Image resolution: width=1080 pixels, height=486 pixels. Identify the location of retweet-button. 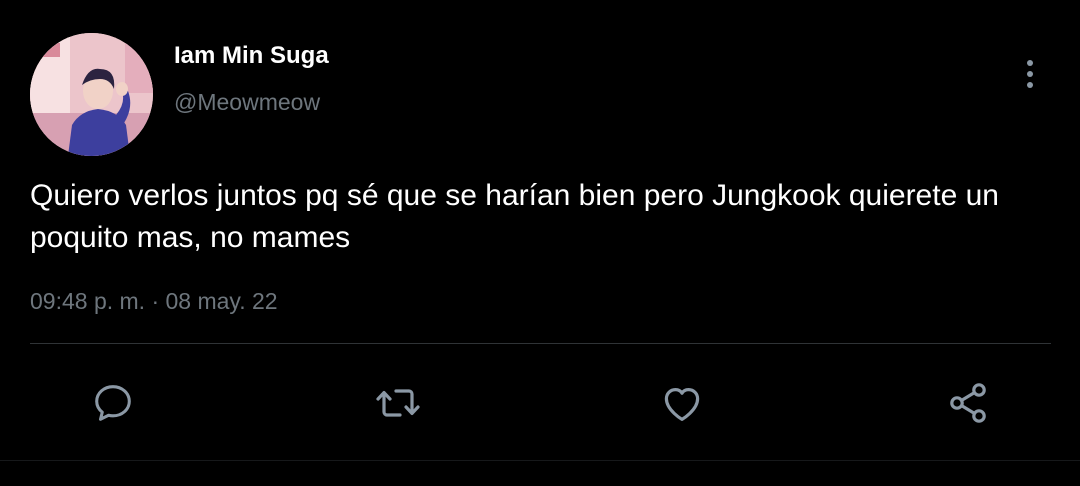
(398, 403).